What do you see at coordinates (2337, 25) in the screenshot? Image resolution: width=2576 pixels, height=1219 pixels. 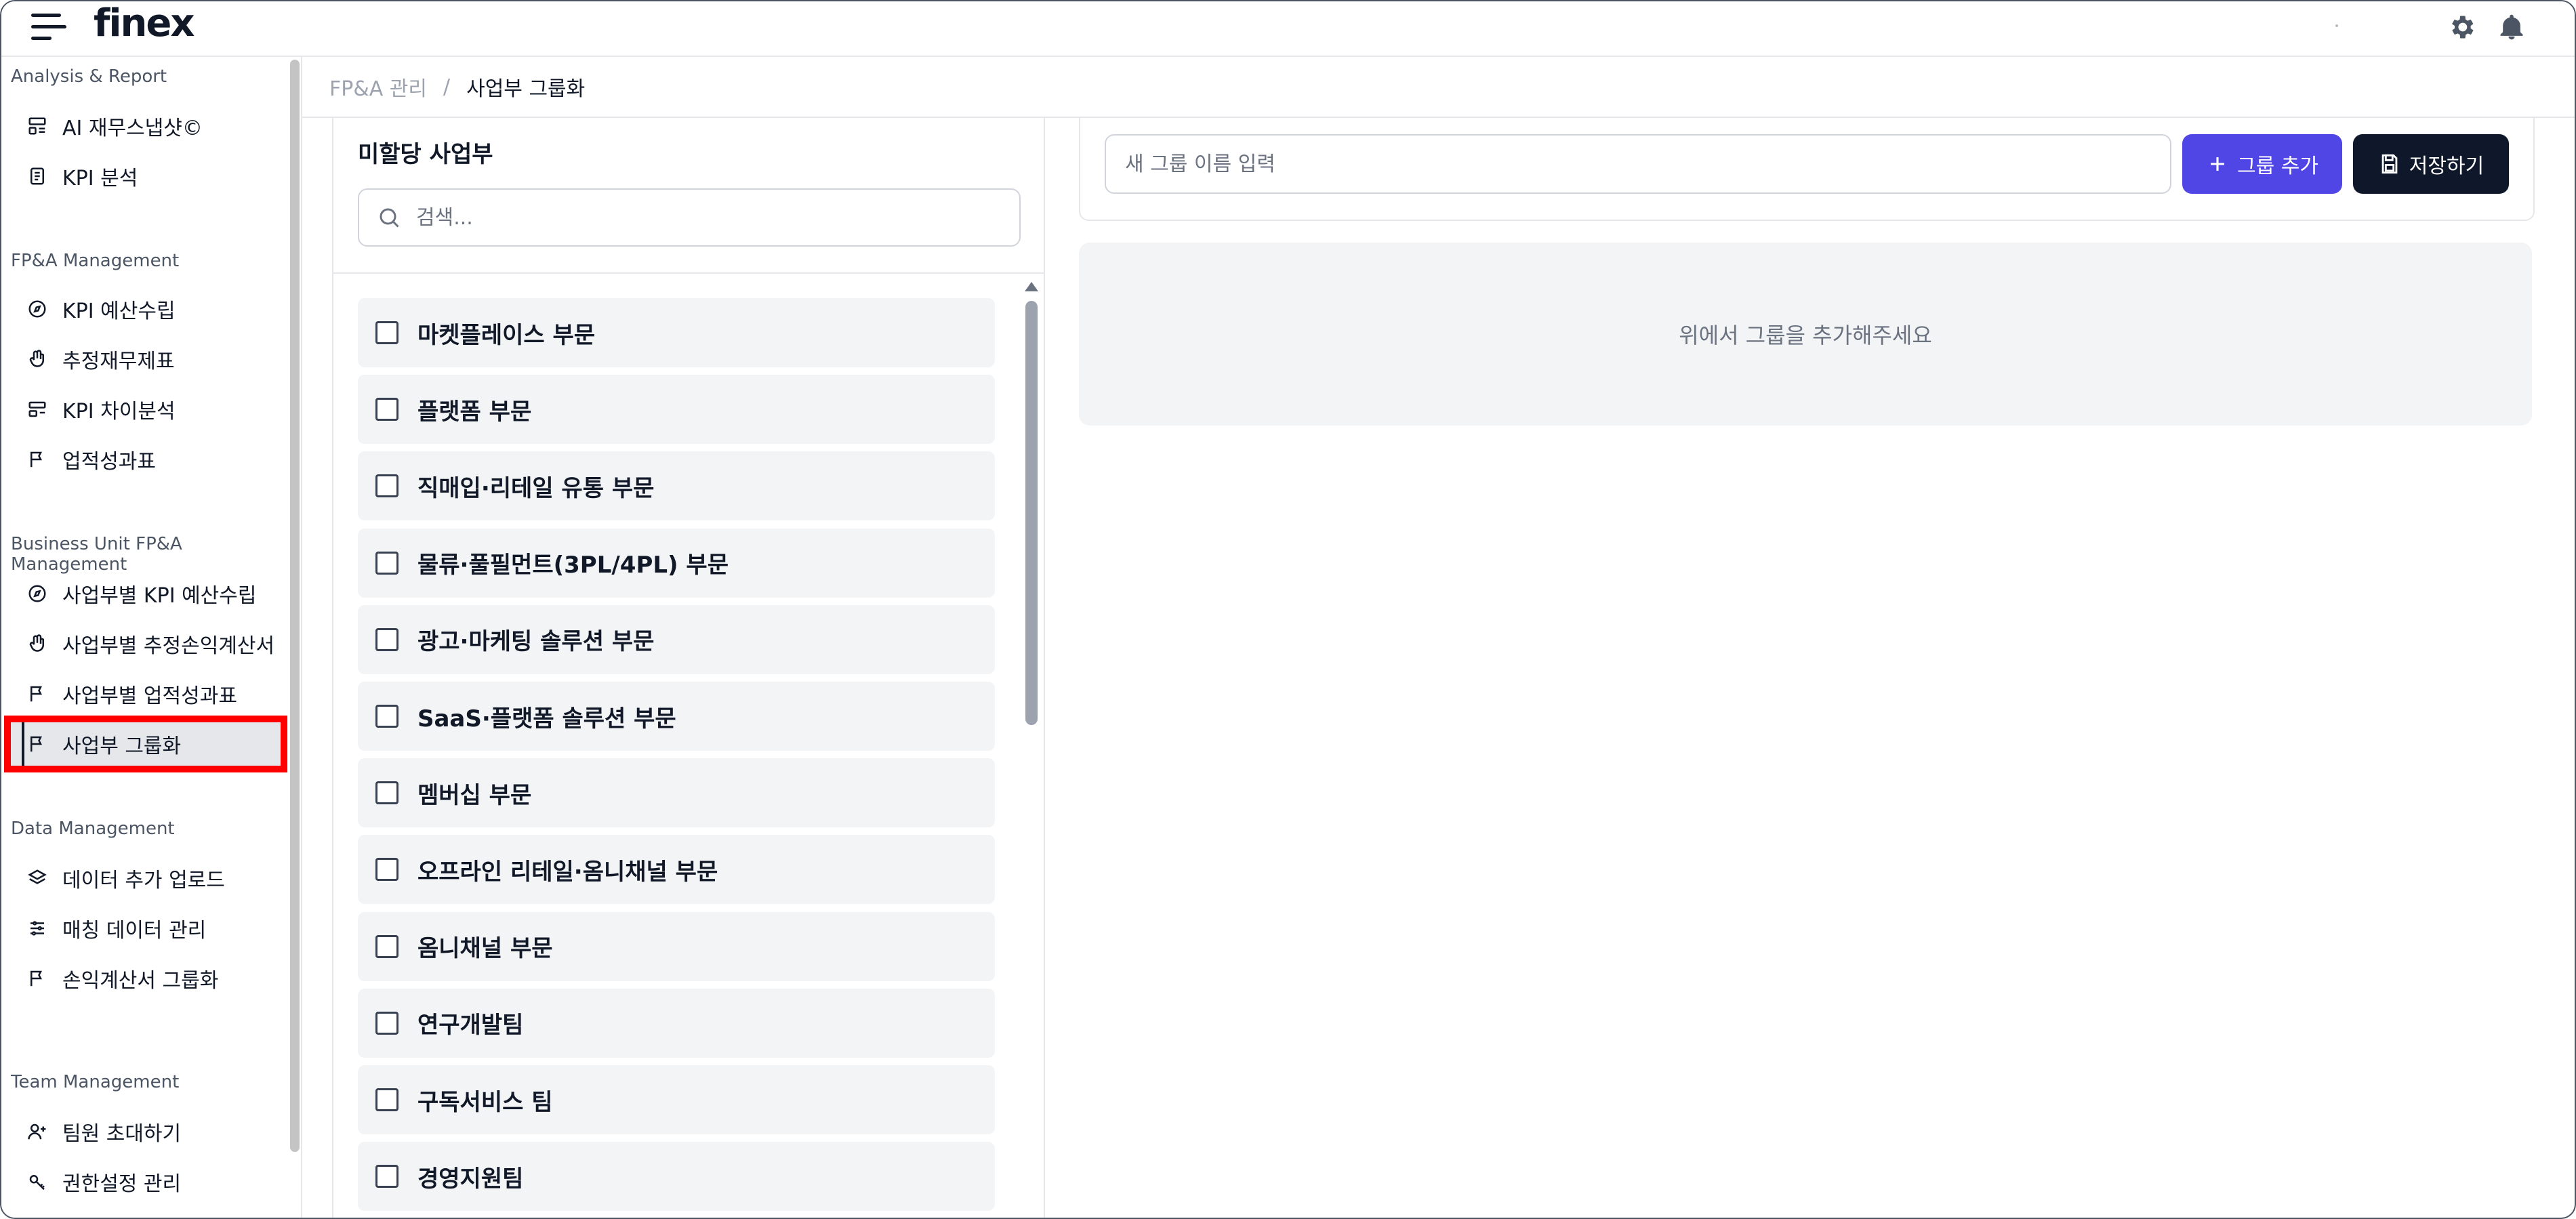 I see `header-divider-dot` at bounding box center [2337, 25].